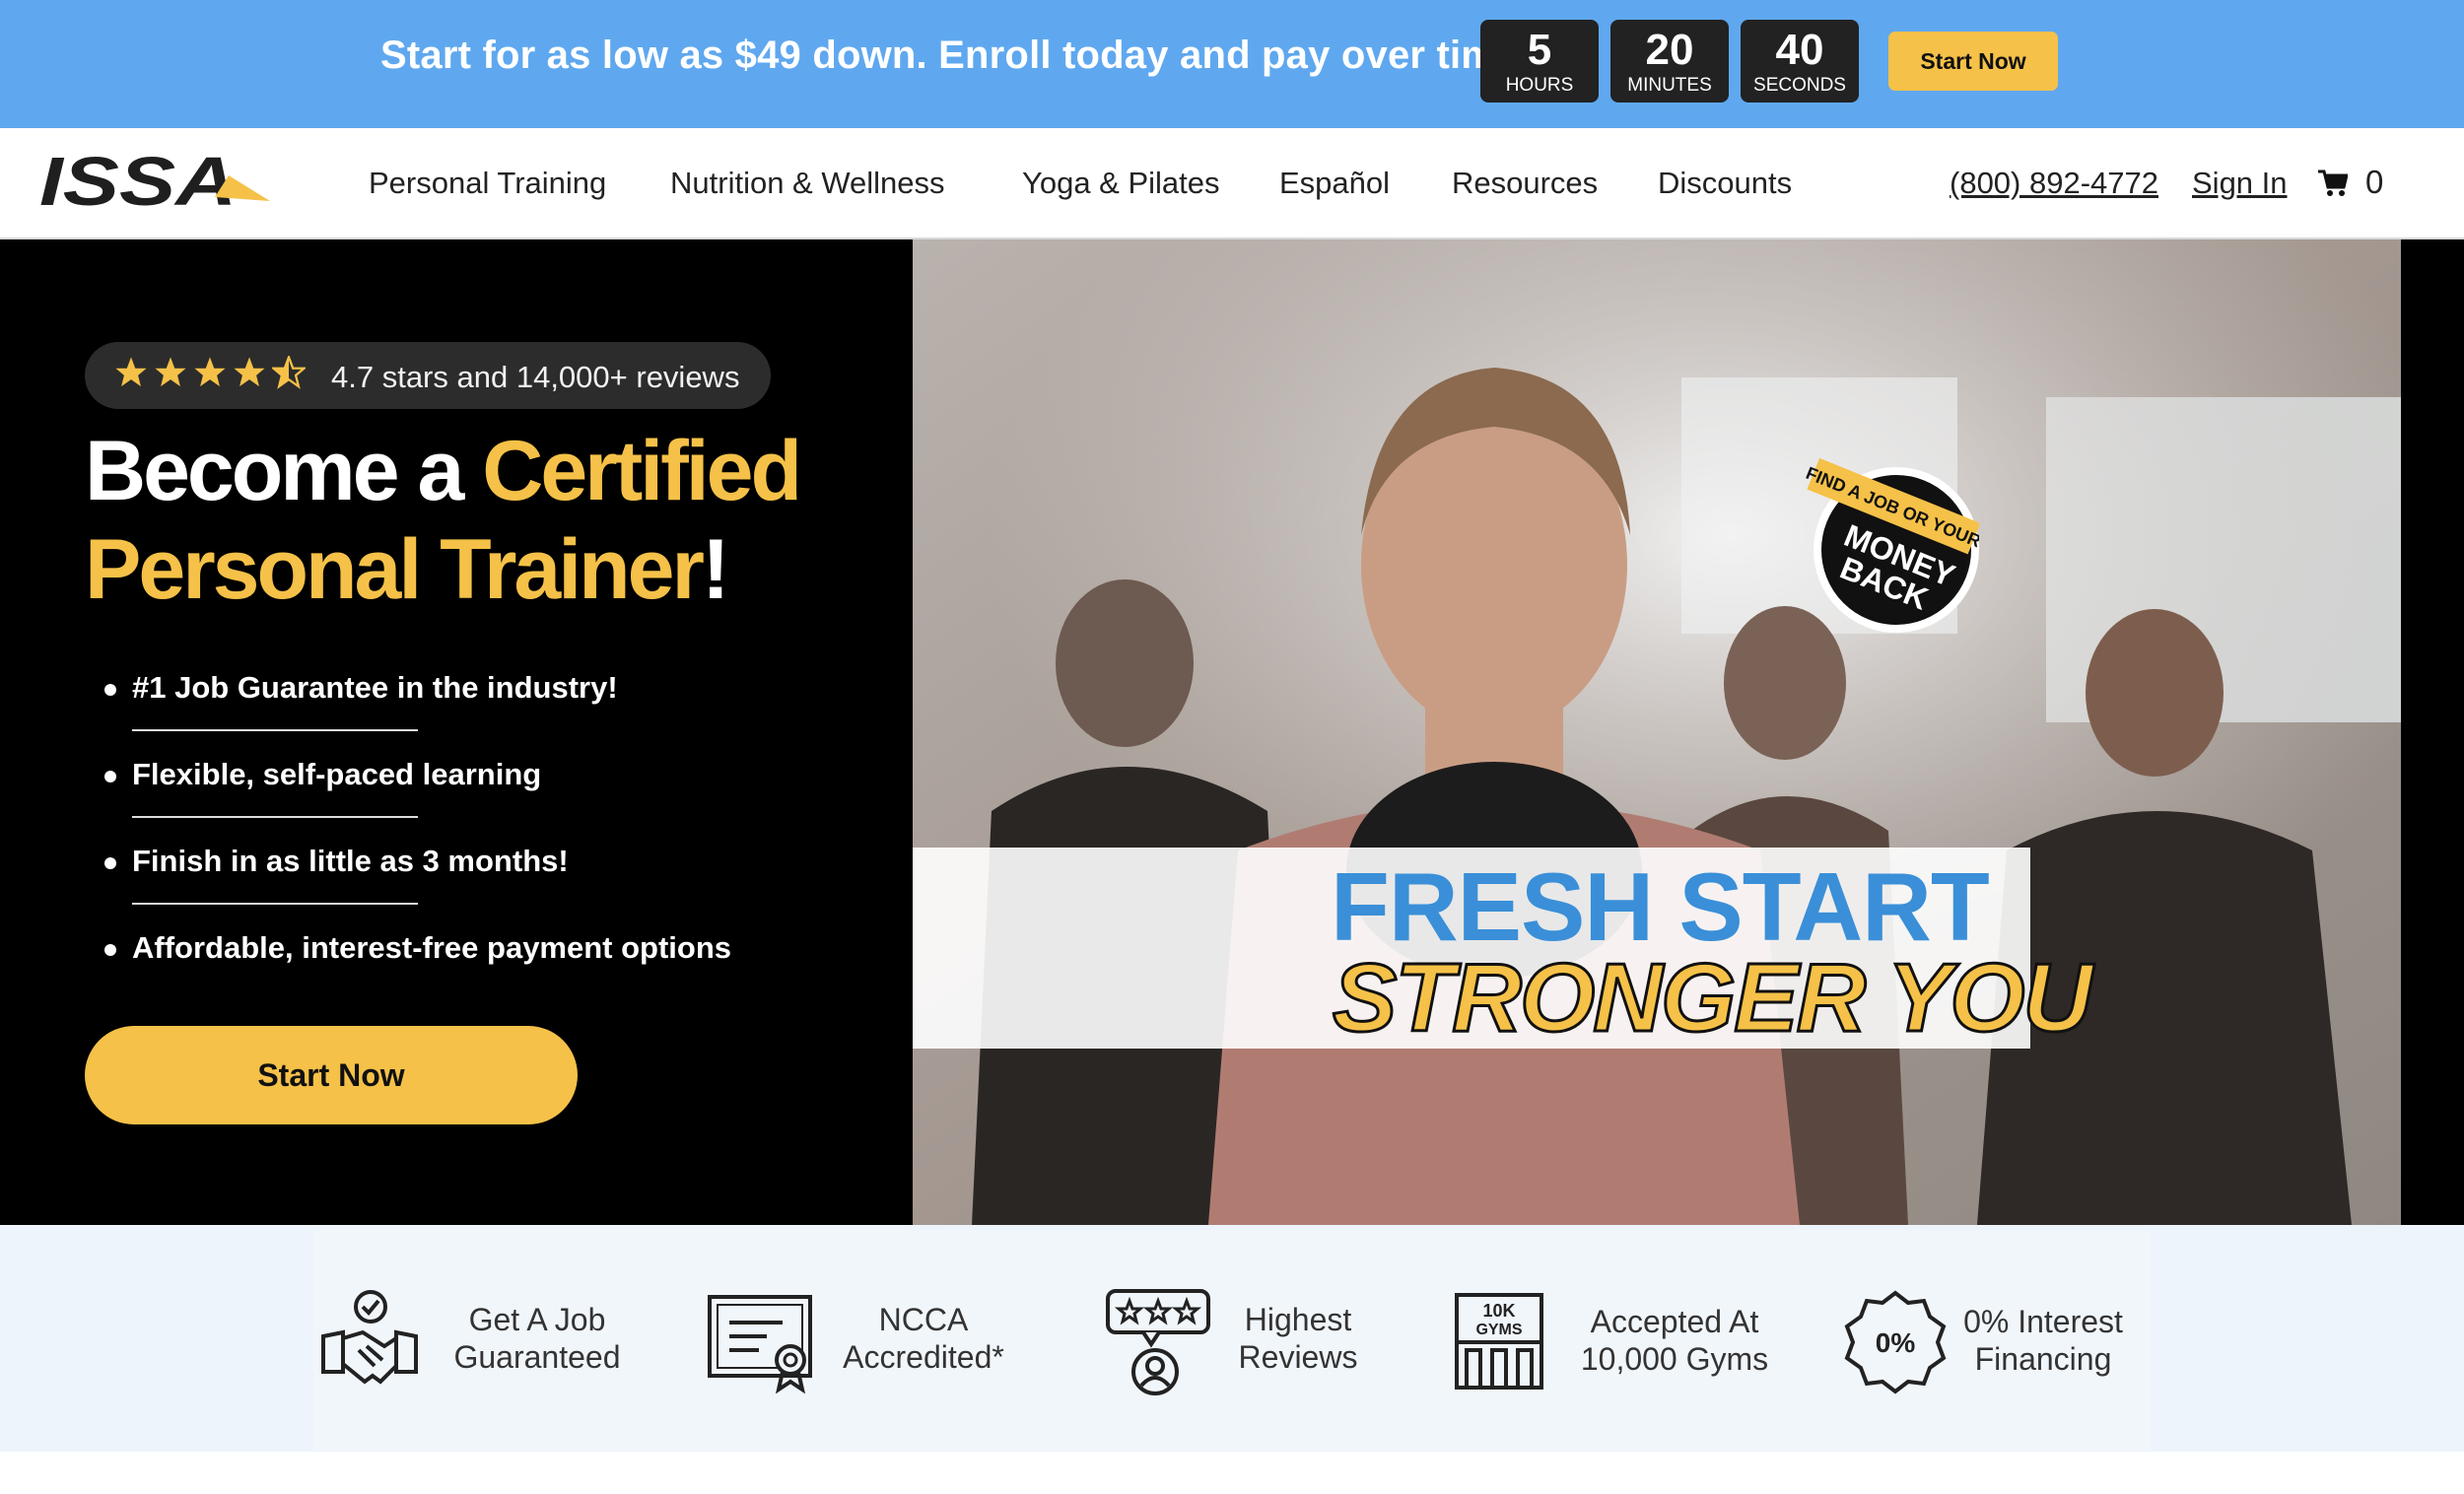 The height and width of the screenshot is (1494, 2464). I want to click on headline-part1: Become a, so click(284, 471).